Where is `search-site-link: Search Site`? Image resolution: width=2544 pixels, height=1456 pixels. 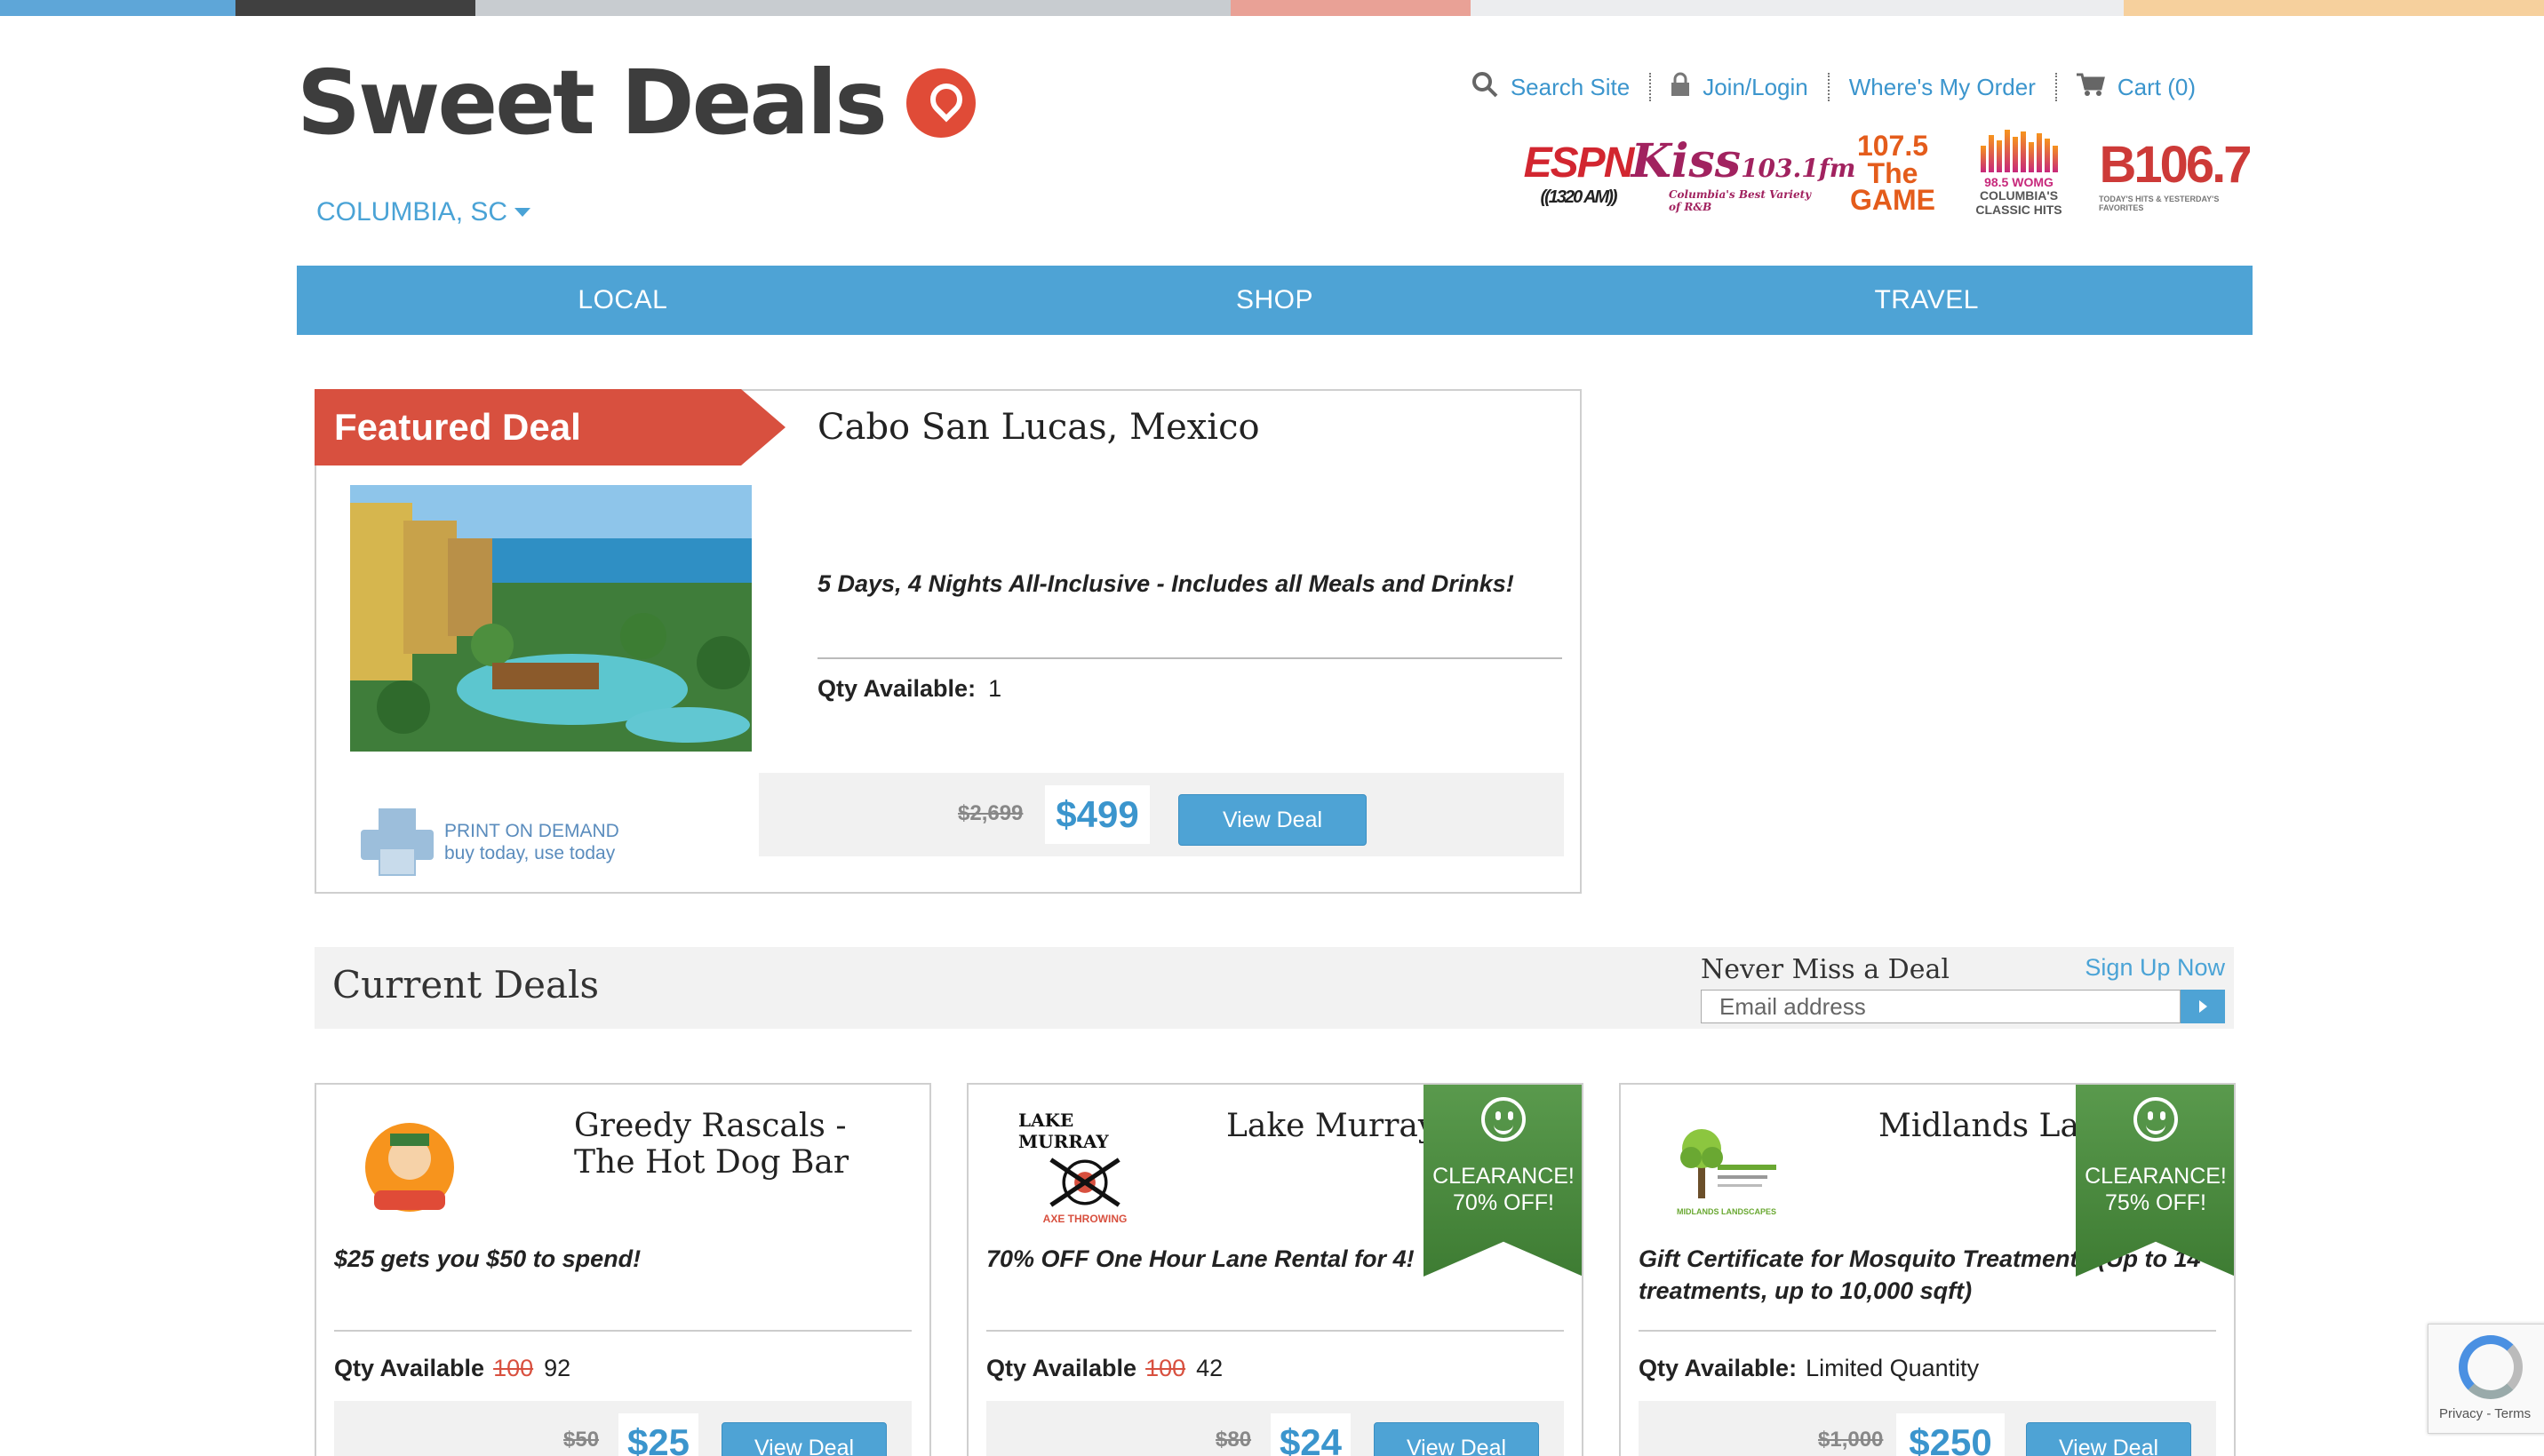 search-site-link: Search Site is located at coordinates (1552, 87).